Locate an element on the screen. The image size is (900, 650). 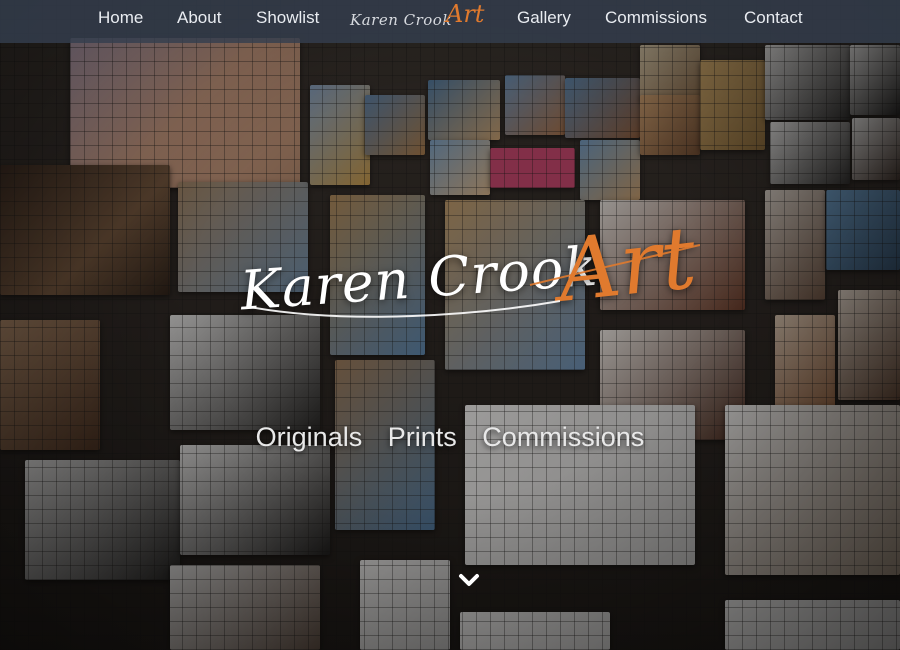
chevron-down-icon is located at coordinates (469, 580).